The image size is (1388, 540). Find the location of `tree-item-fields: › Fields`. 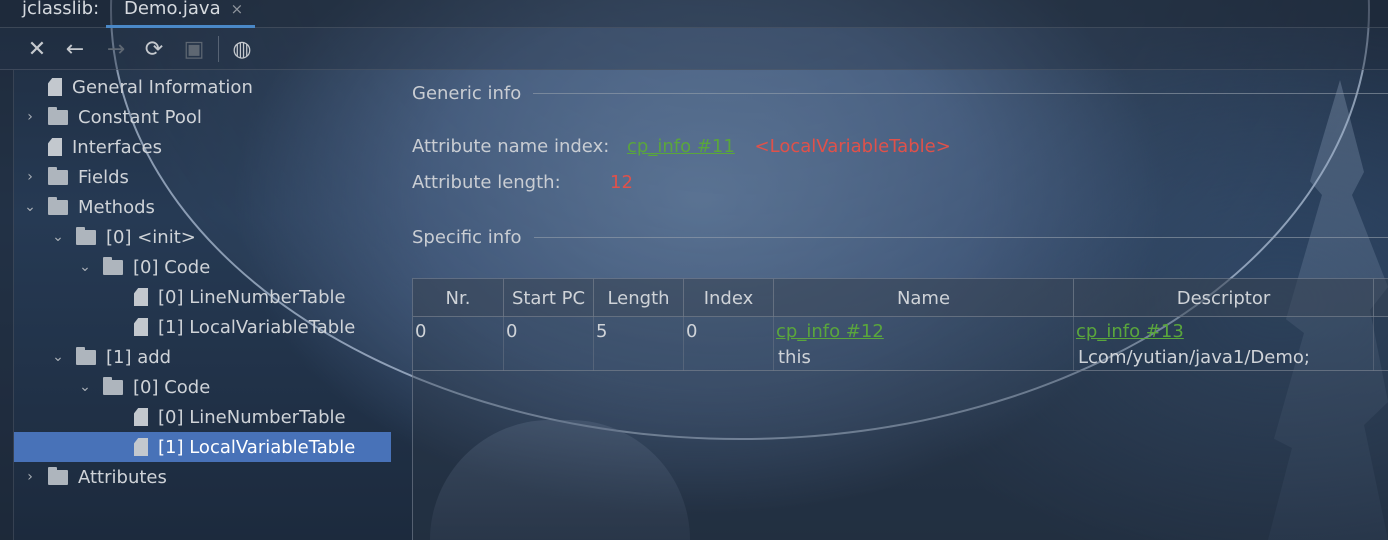

tree-item-fields: › Fields is located at coordinates (75, 177).